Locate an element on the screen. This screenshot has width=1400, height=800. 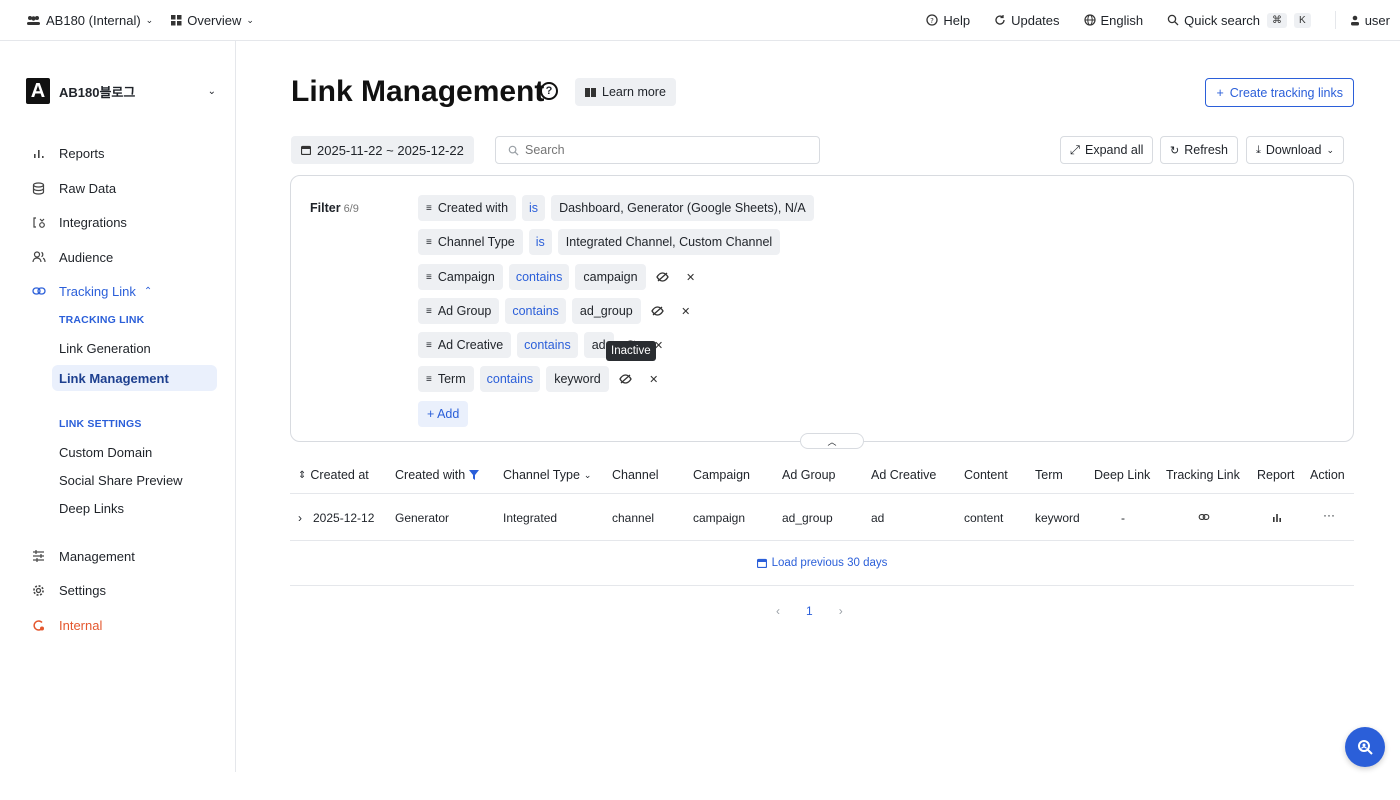
inactive-tooltip: Inactive is located at coordinates (631, 351).